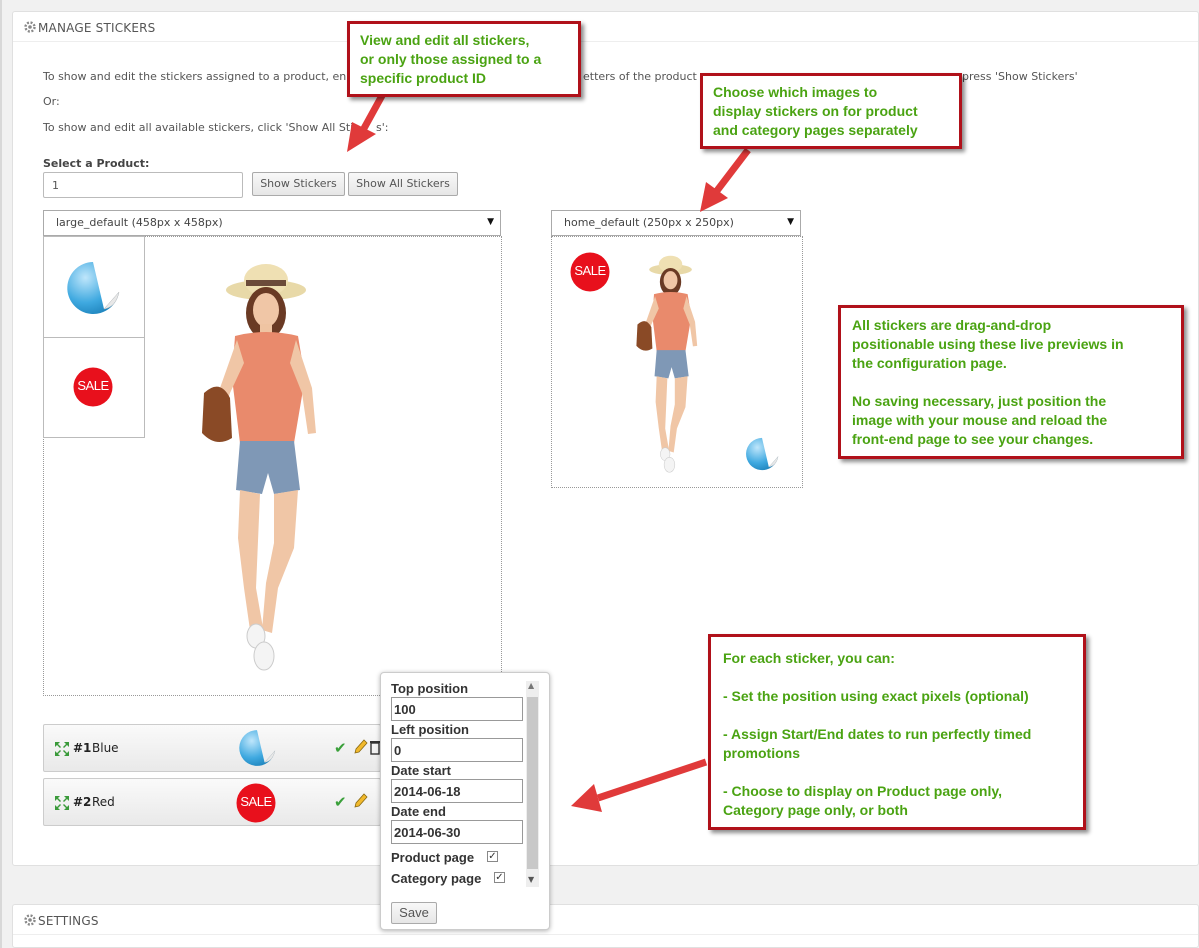 The width and height of the screenshot is (1199, 948). I want to click on callout-line: View and edit all stickers,, so click(445, 40).